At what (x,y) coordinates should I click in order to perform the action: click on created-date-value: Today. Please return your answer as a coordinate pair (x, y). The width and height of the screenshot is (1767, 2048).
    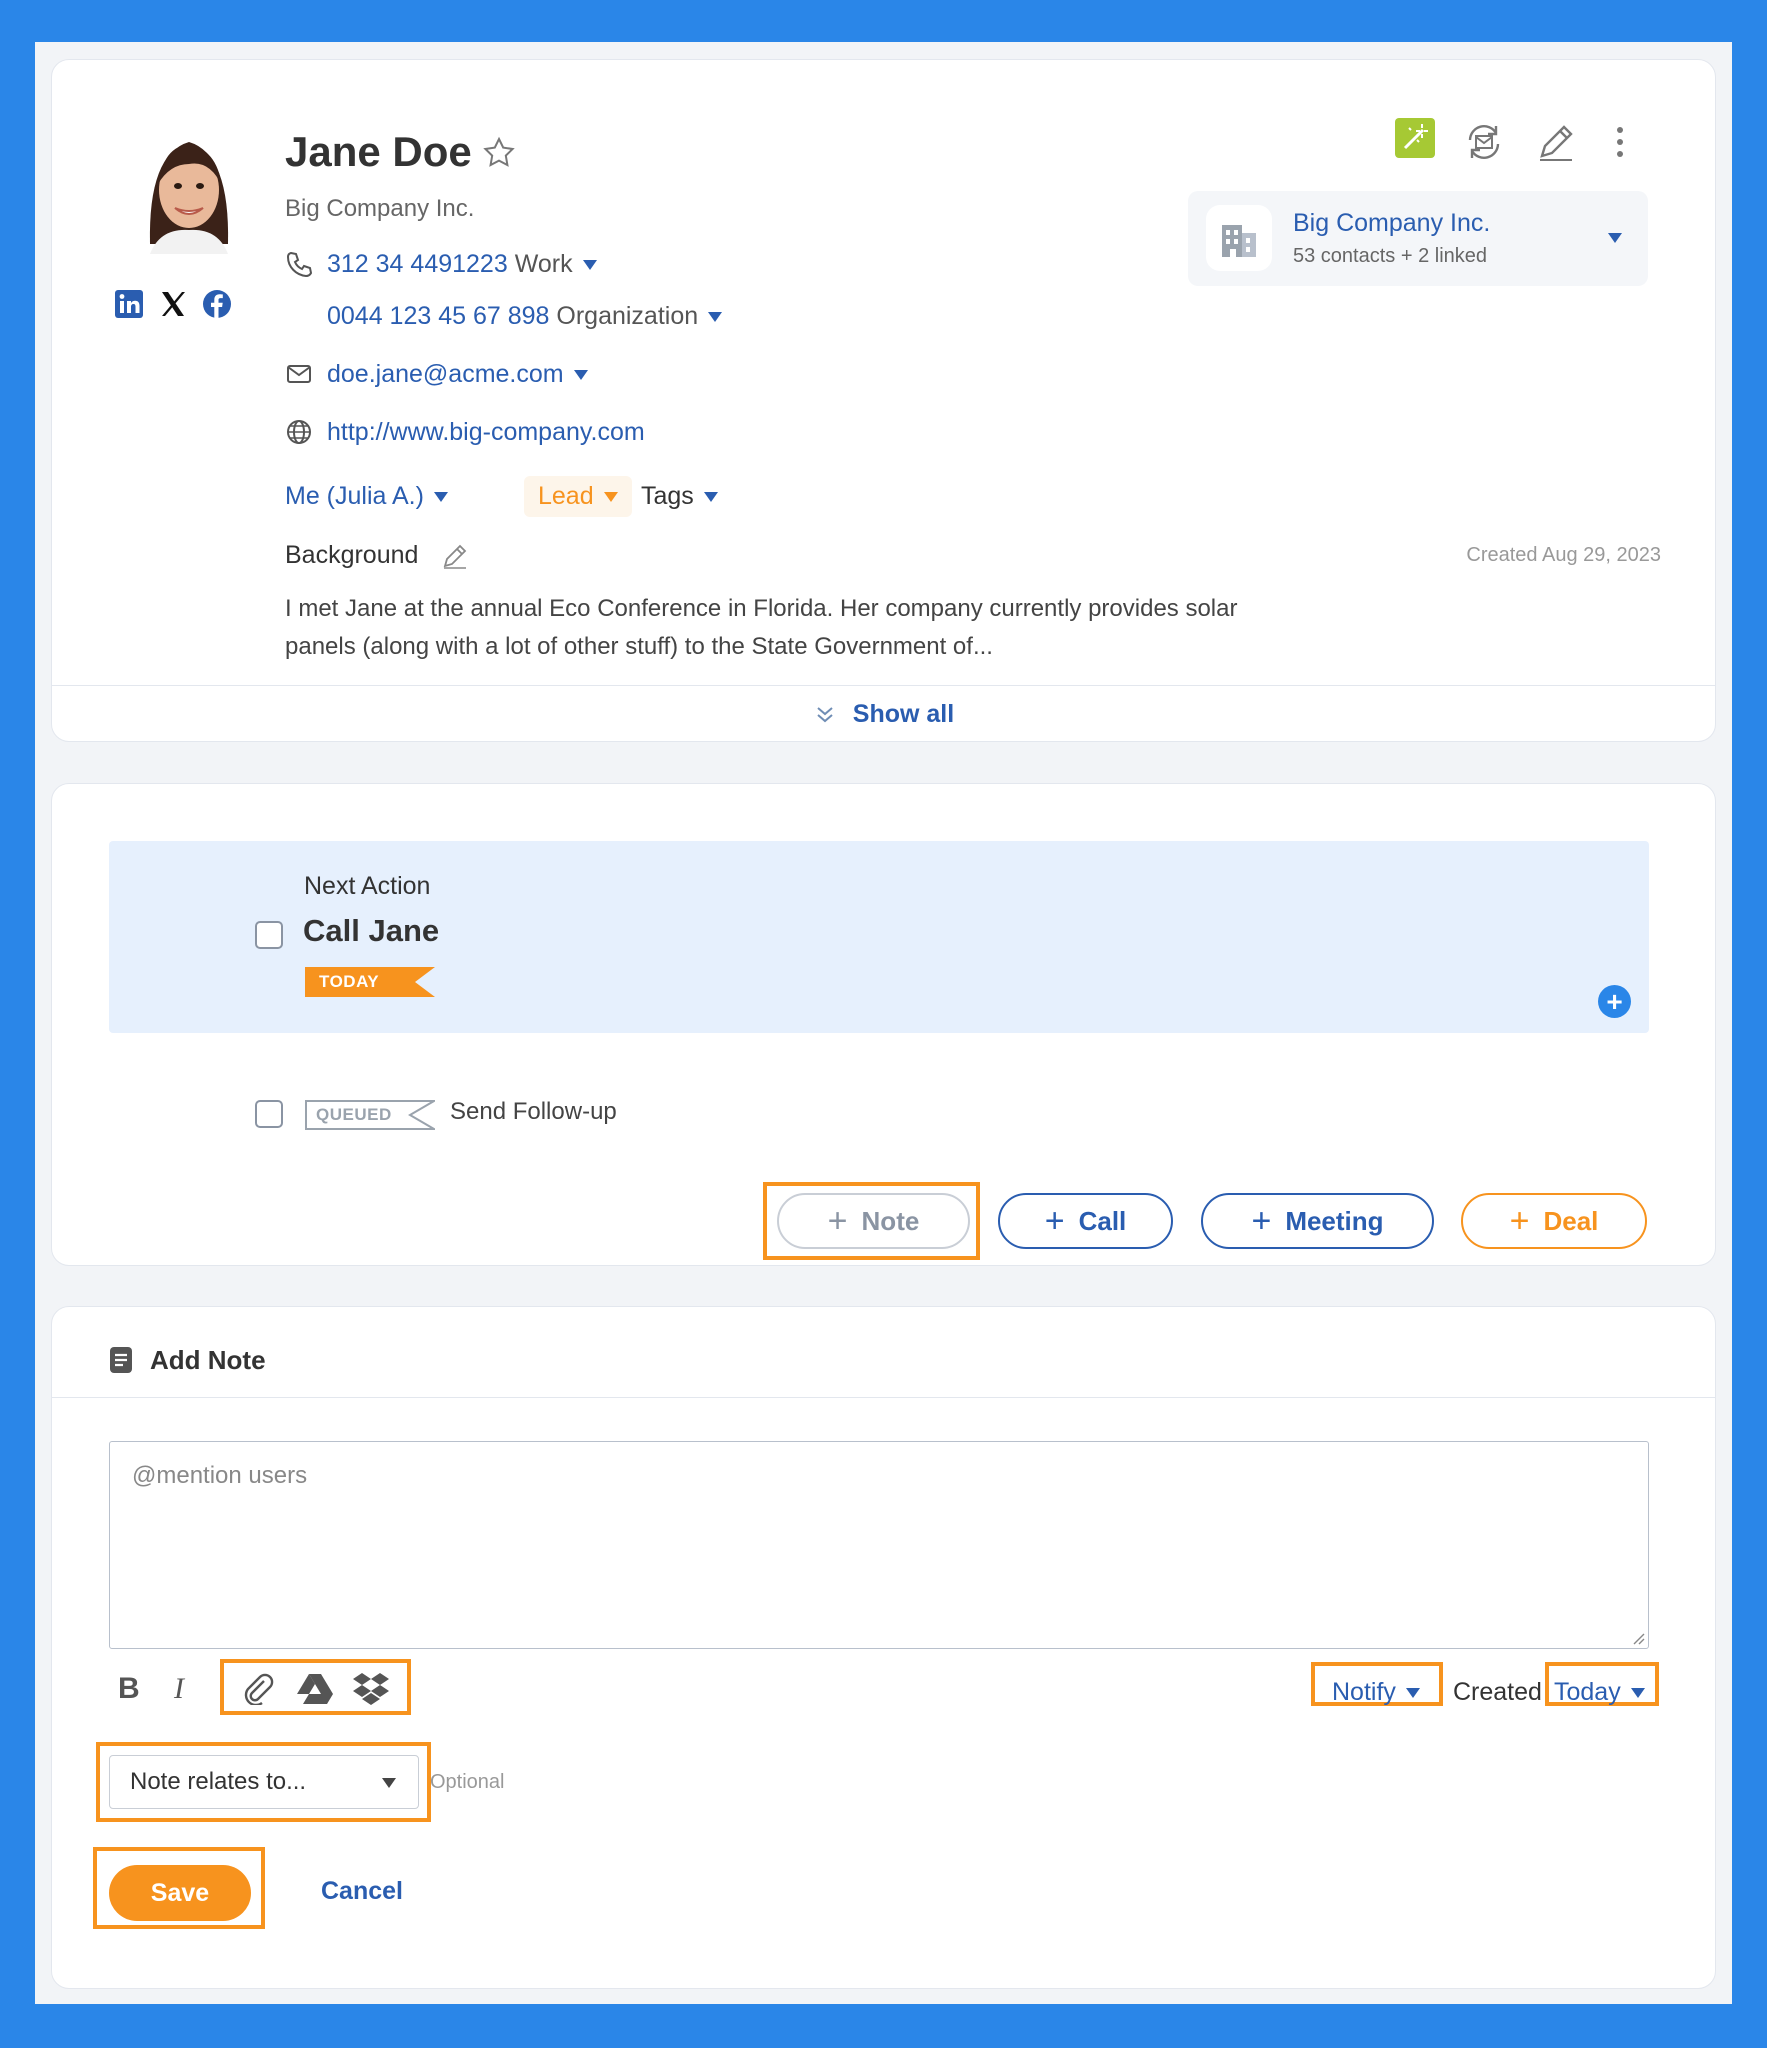
    Looking at the image, I should click on (1587, 1692).